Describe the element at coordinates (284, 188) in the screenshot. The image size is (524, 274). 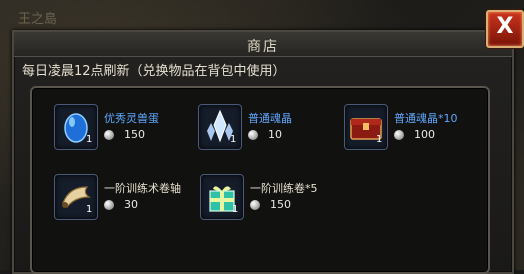
I see `item-name: 一阶训练卷*5` at that location.